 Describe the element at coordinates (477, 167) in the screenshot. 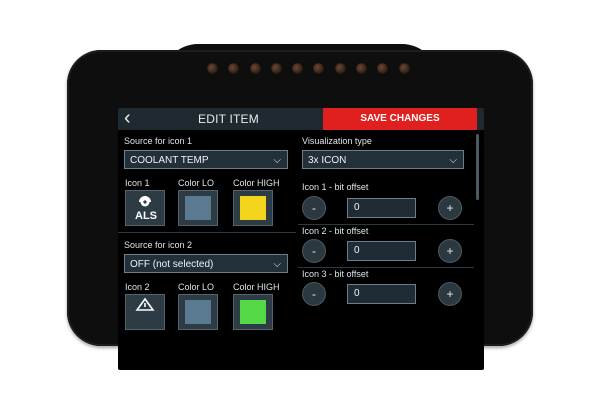

I see `scrollbar` at that location.